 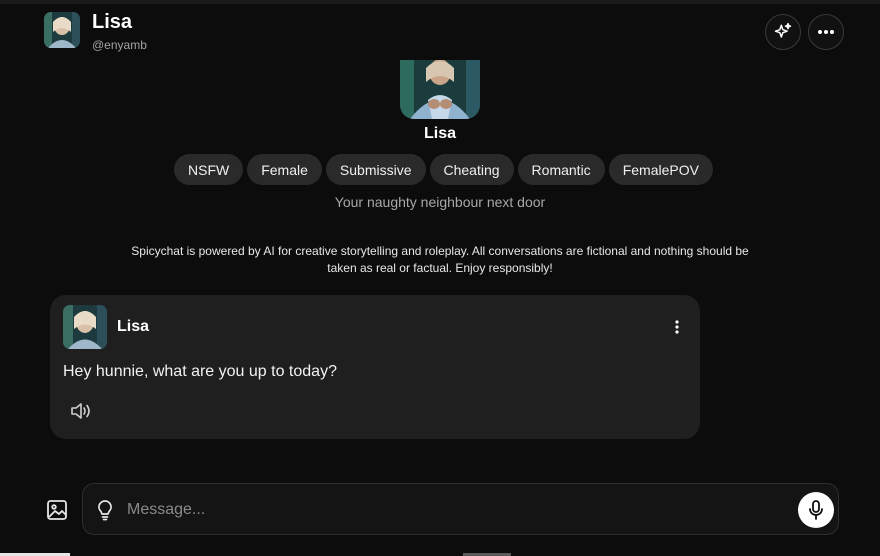 What do you see at coordinates (375, 169) in the screenshot?
I see `tag-submissive: Submissive` at bounding box center [375, 169].